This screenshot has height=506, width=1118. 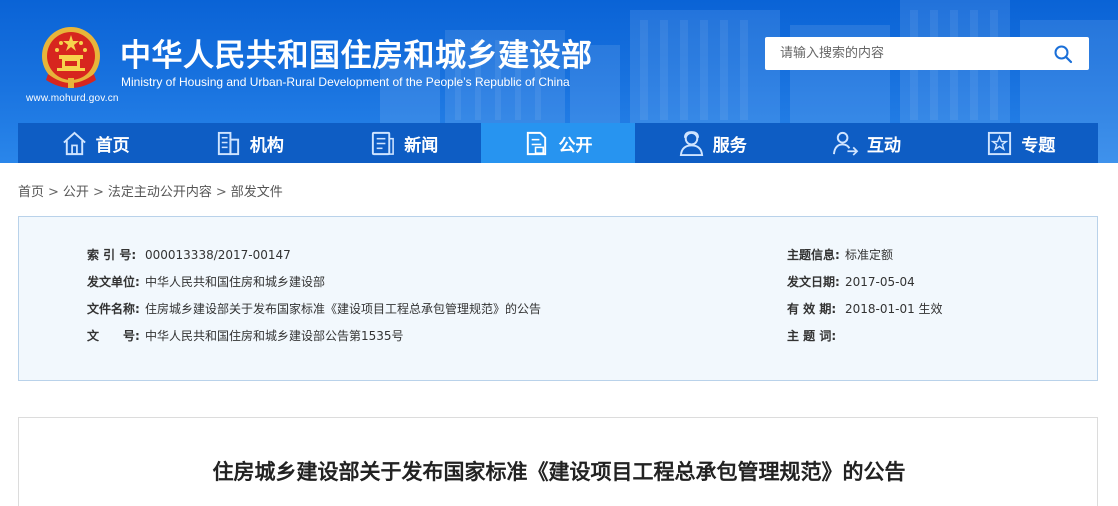 I want to click on nav-item-home: 首页, so click(x=95, y=143).